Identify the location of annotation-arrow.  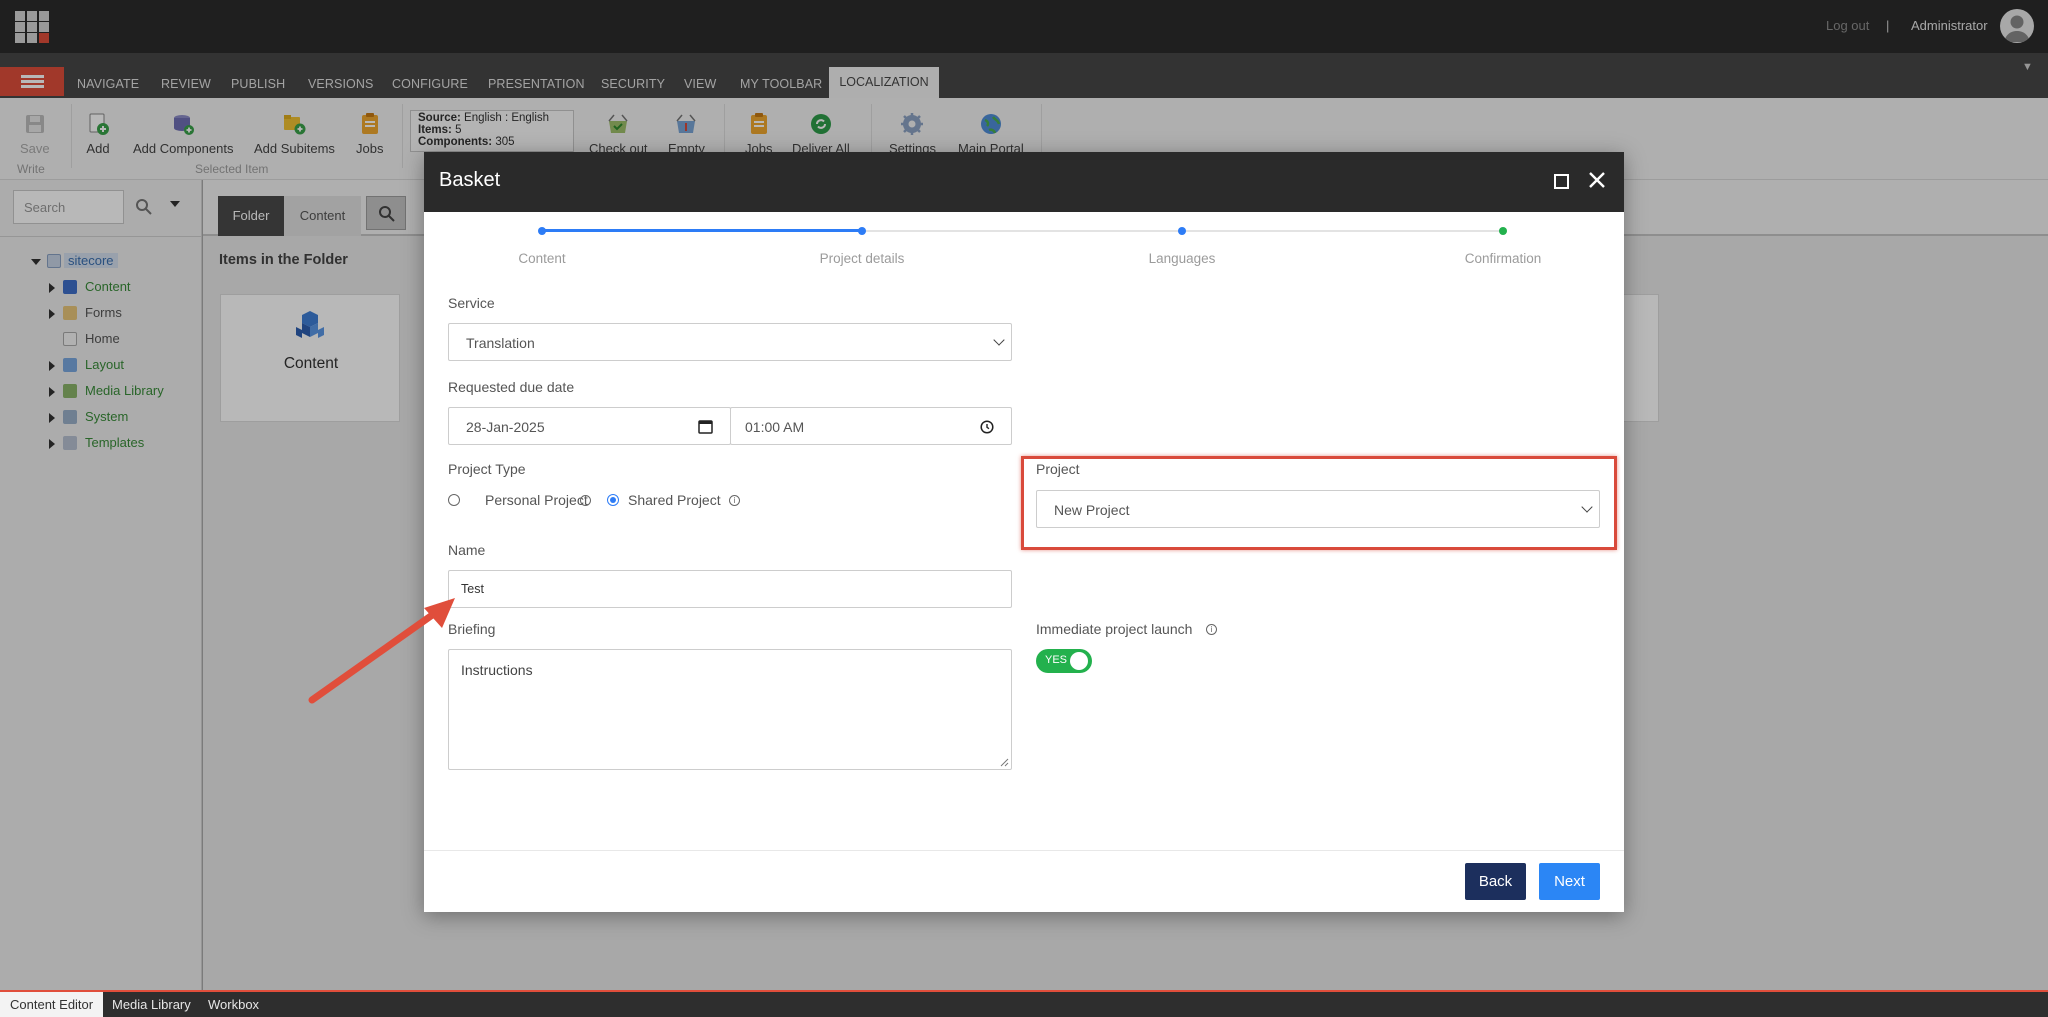
(381, 651).